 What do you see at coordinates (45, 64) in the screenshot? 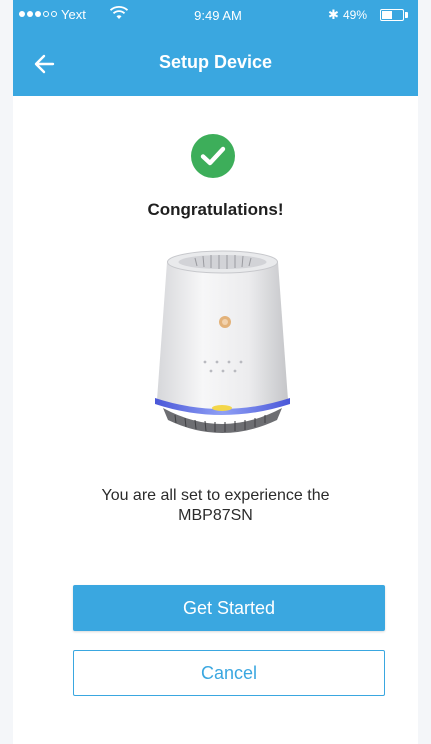
I see `arrow-left-icon` at bounding box center [45, 64].